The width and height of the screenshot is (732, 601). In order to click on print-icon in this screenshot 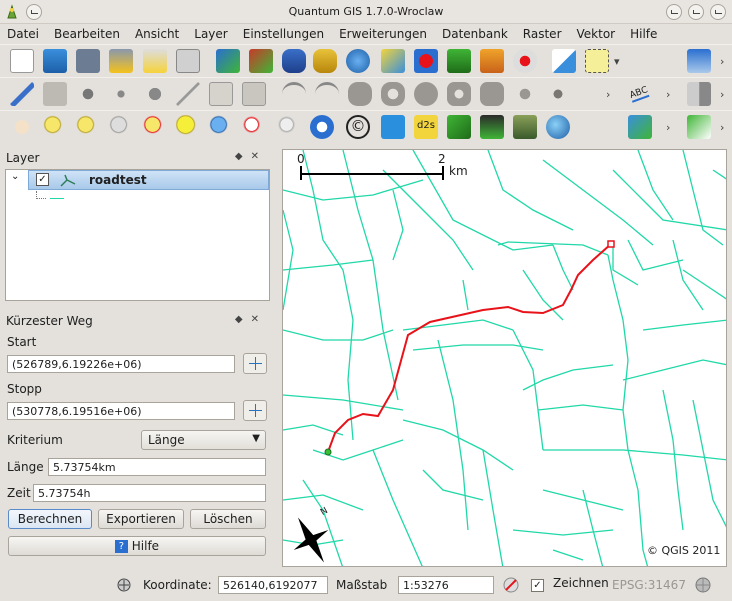, I will do `click(188, 61)`.